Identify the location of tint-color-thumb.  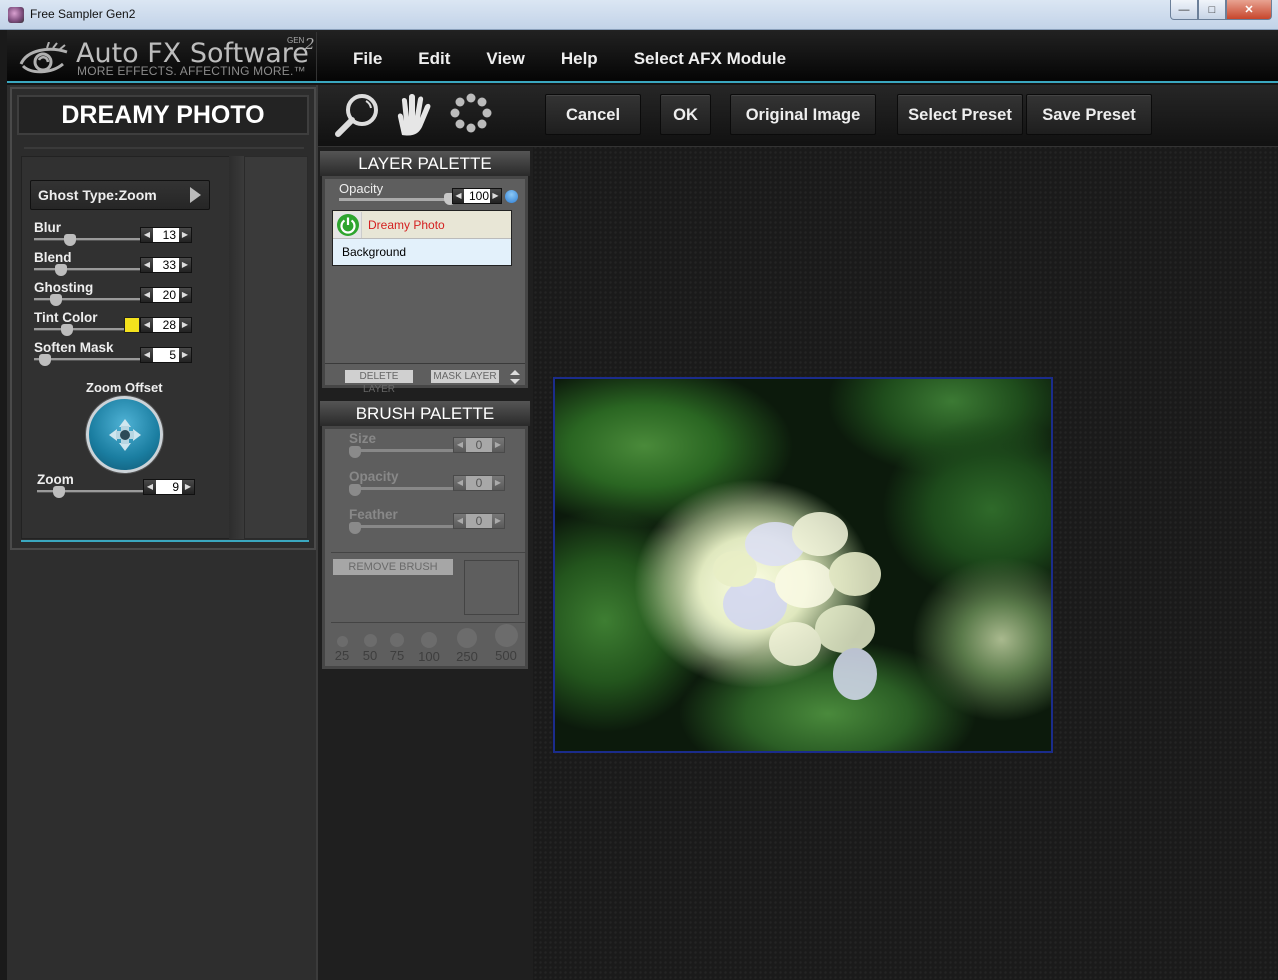
(67, 330).